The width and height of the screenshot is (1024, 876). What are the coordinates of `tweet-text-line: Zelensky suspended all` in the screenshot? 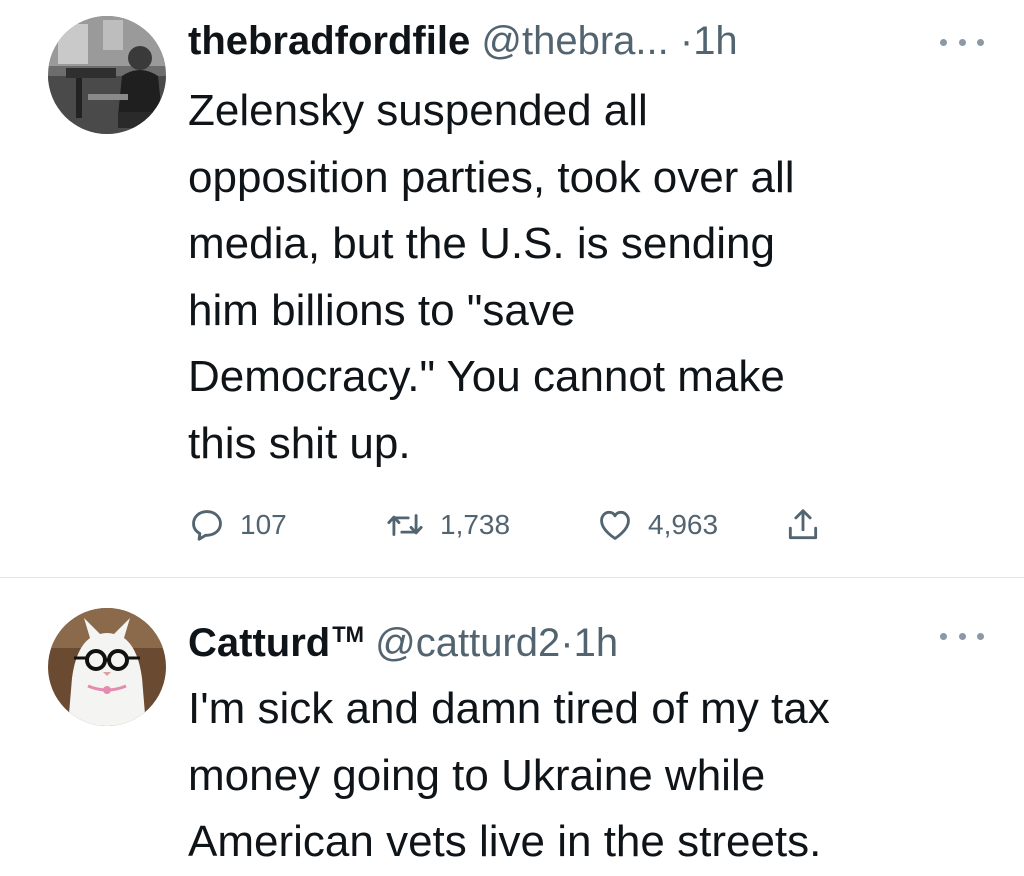 It's located at (418, 110).